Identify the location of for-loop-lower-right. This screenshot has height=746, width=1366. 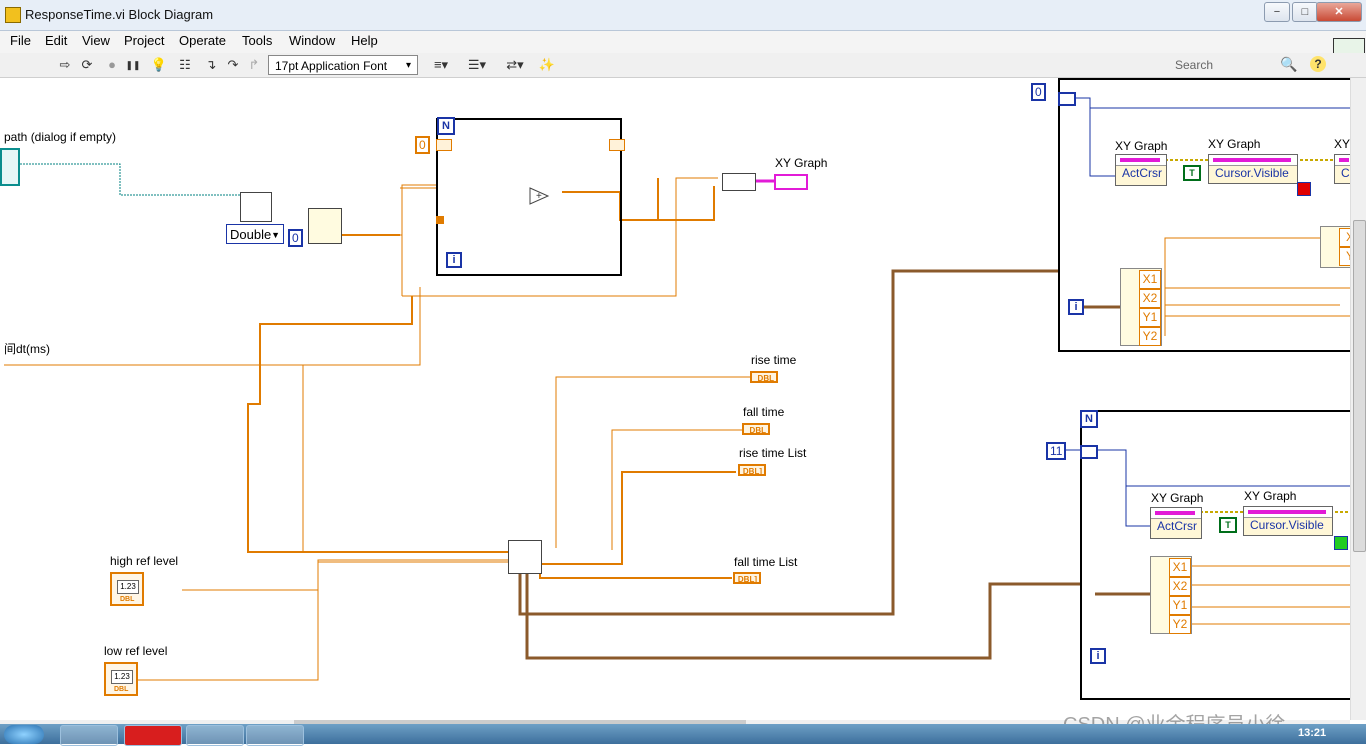
(1215, 555).